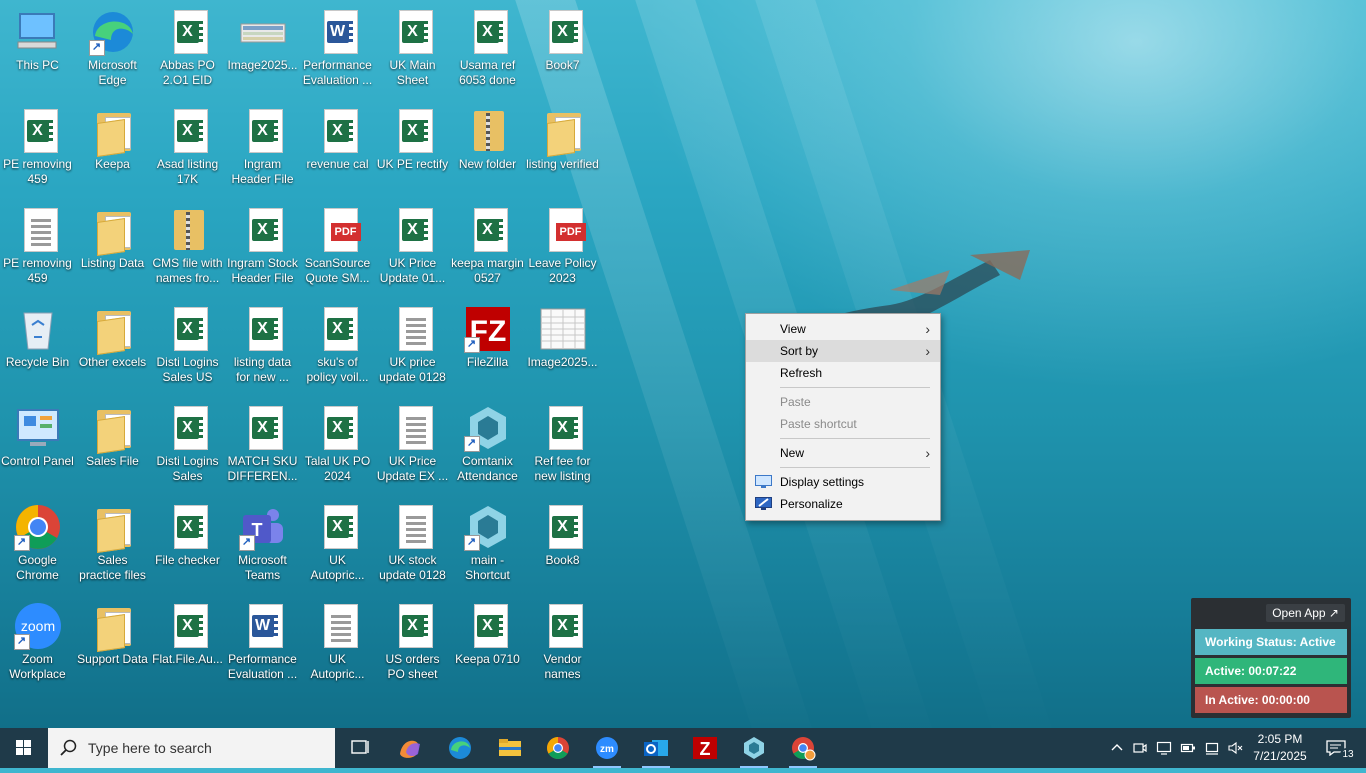 This screenshot has height=773, width=1366. I want to click on menu-item-paste-shortcut: Paste shortcut, so click(843, 424).